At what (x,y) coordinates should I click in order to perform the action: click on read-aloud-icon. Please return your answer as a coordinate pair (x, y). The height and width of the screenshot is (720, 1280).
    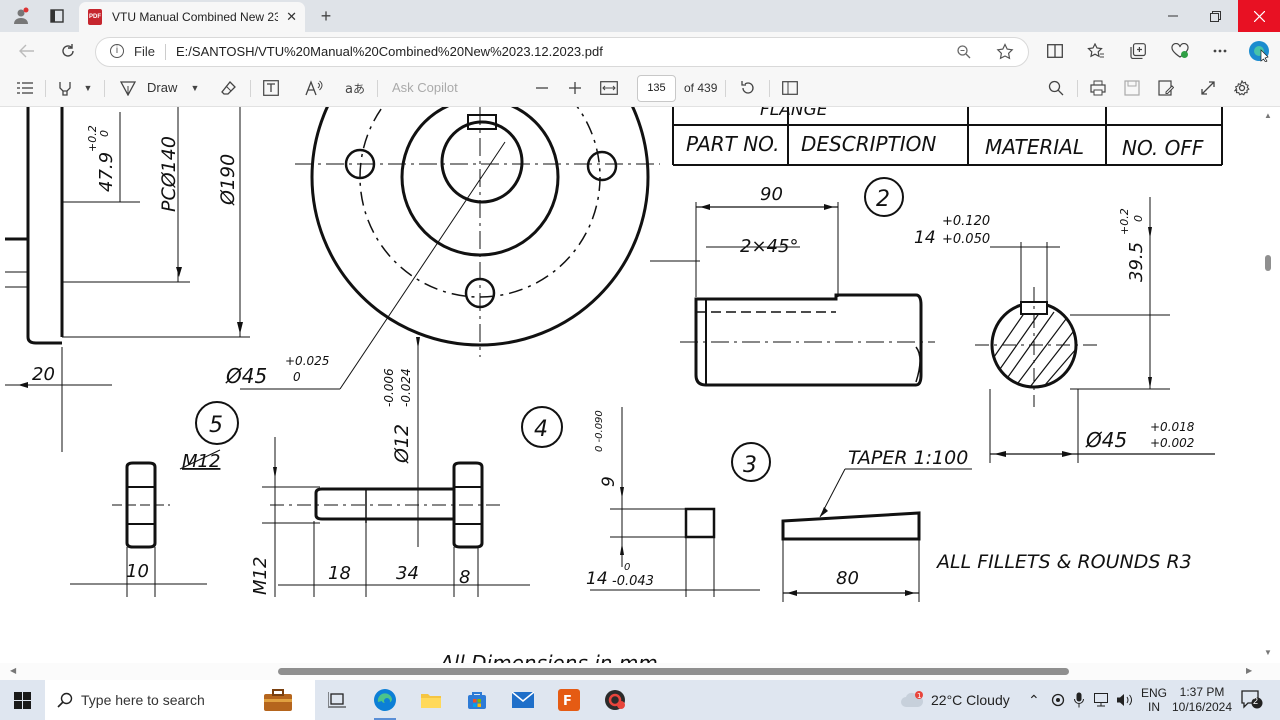
    Looking at the image, I should click on (314, 88).